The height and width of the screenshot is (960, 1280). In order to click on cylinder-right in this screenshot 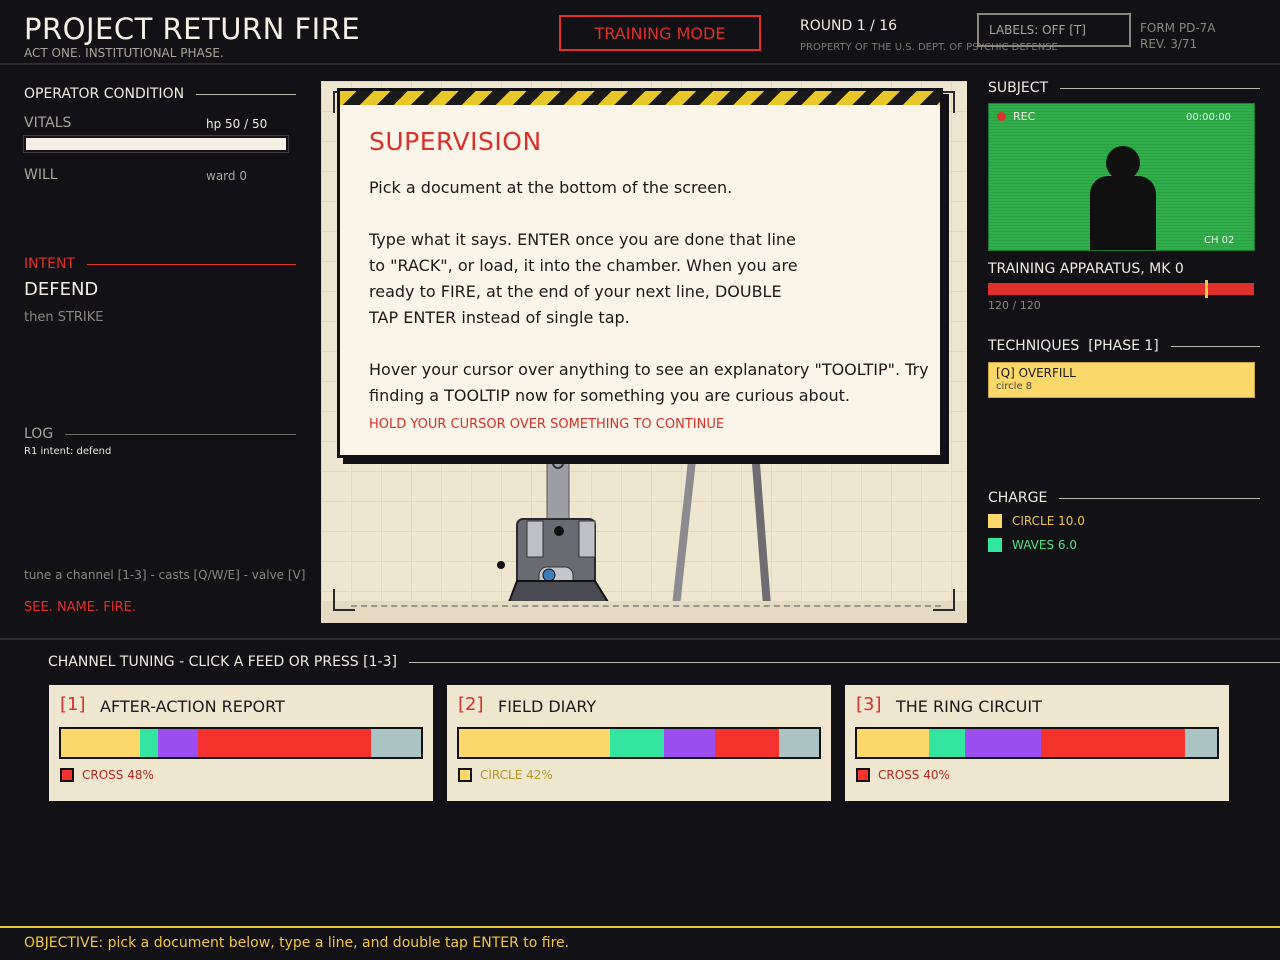, I will do `click(587, 539)`.